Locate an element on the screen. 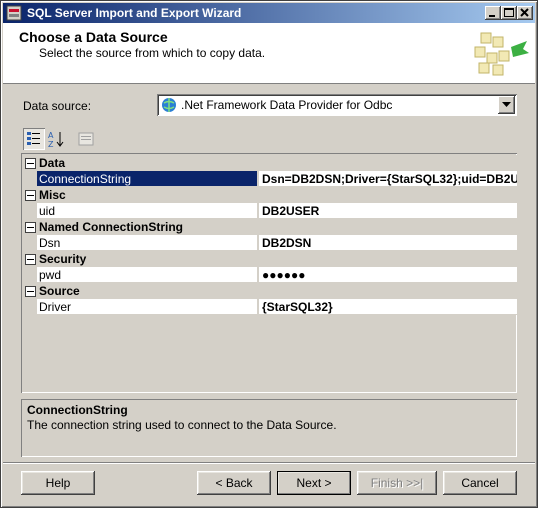 The height and width of the screenshot is (508, 538). property-name: Driver is located at coordinates (55, 307).